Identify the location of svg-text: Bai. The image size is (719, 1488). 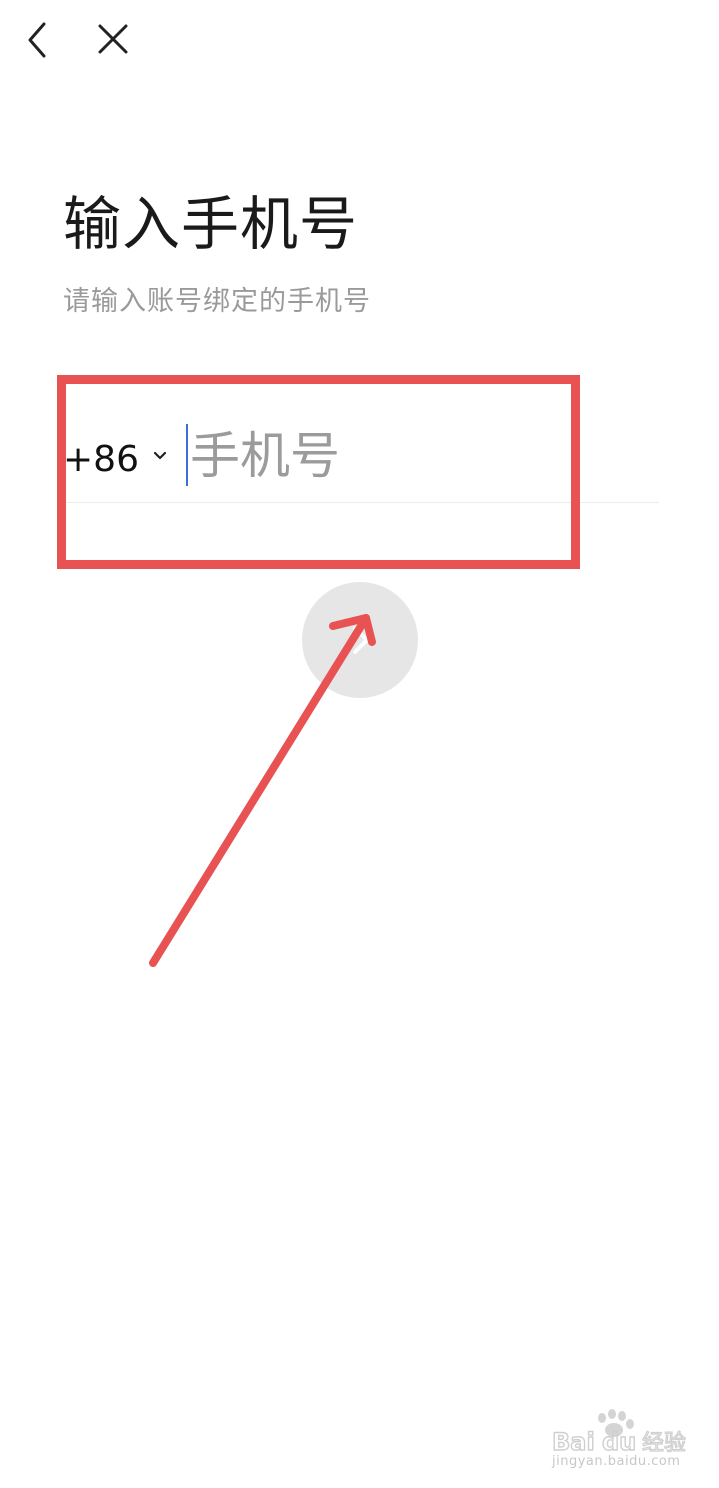
(573, 1442).